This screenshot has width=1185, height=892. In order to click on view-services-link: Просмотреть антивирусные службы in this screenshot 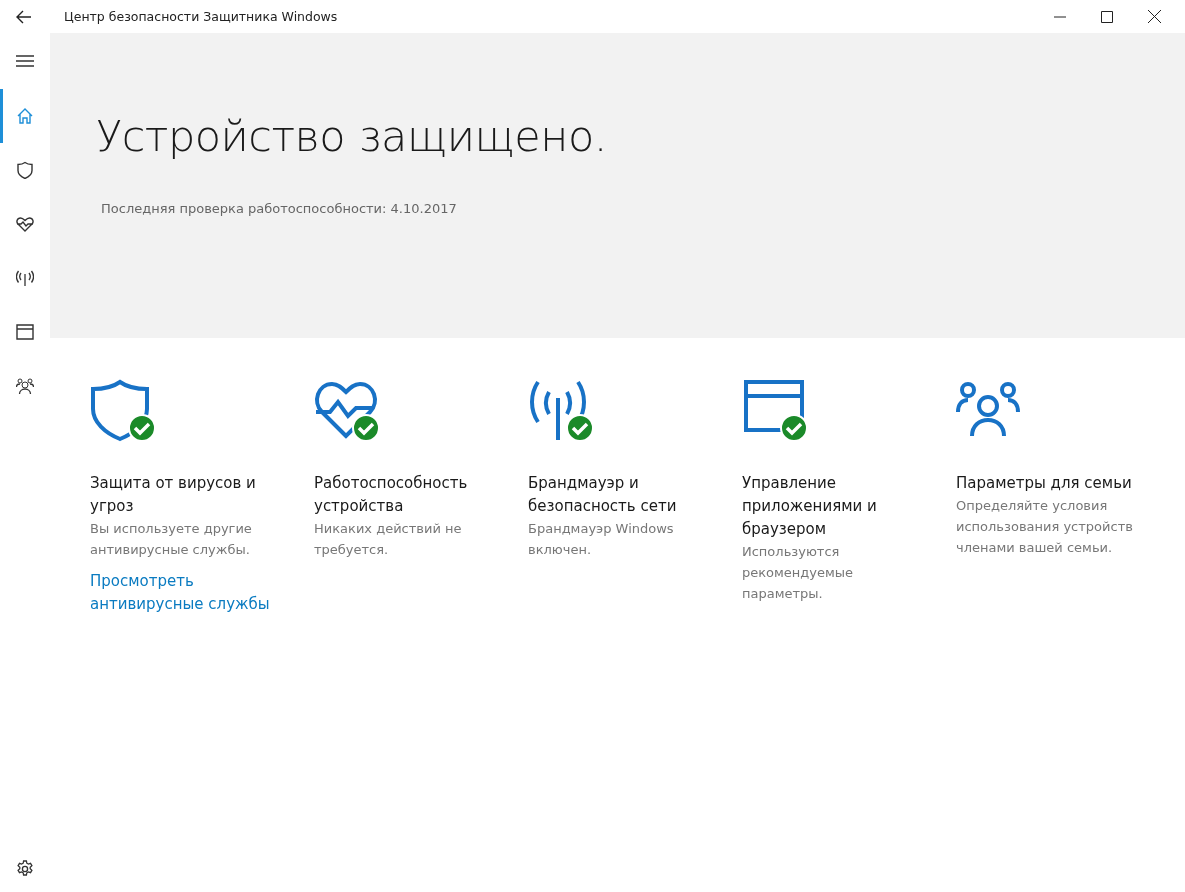, I will do `click(190, 593)`.